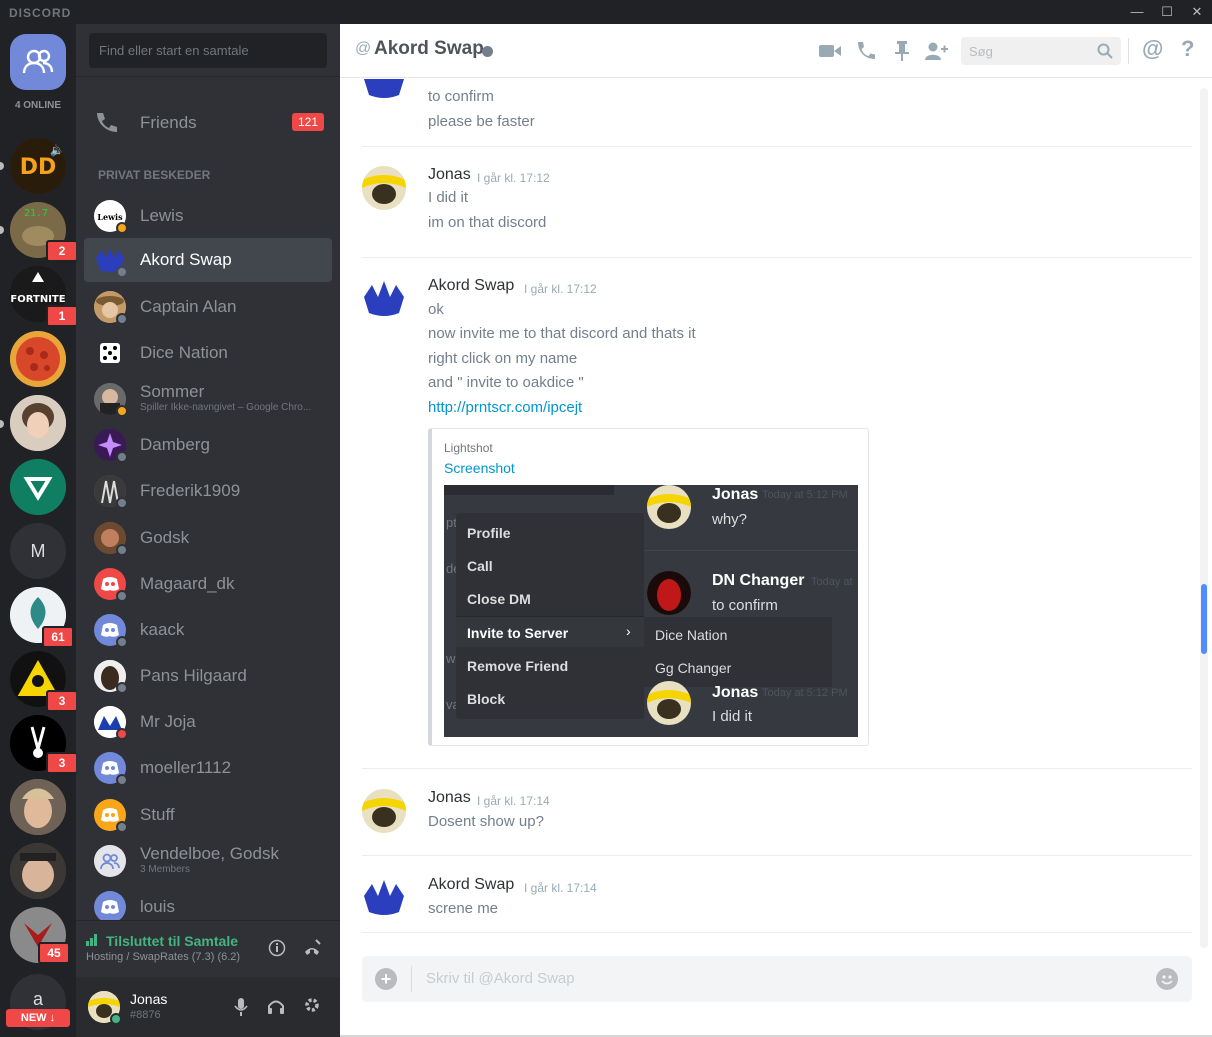 This screenshot has height=1037, width=1212. I want to click on voice-call-icon, so click(866, 51).